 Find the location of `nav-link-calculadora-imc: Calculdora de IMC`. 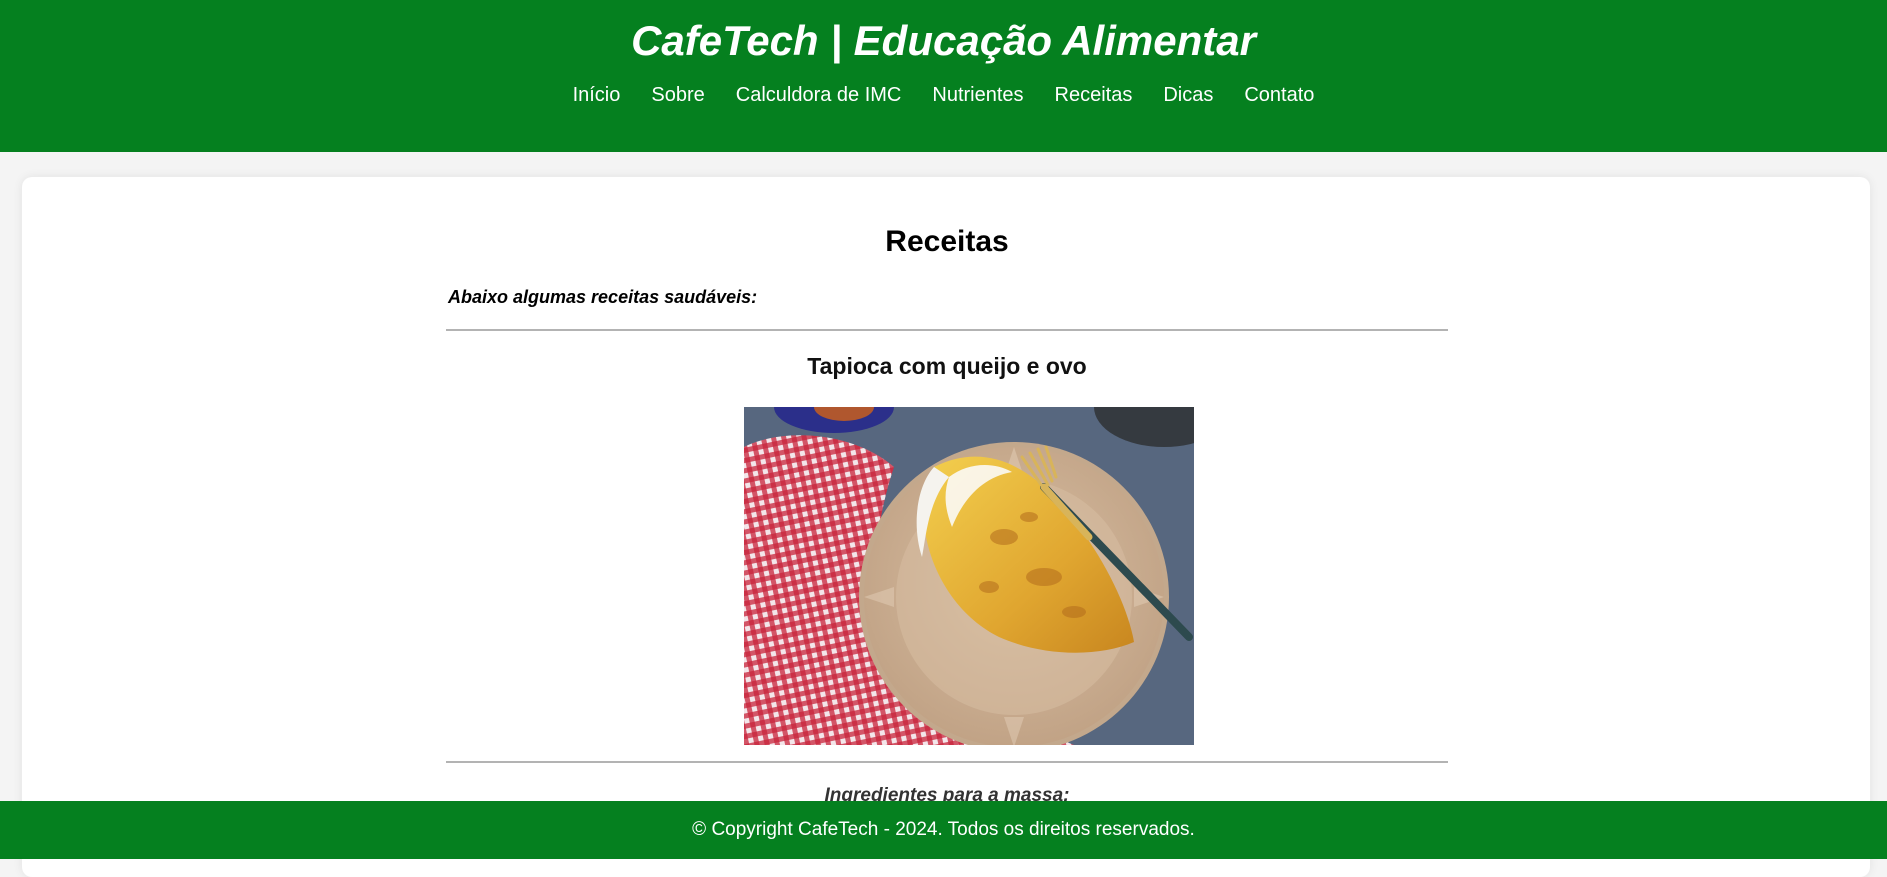

nav-link-calculadora-imc: Calculdora de IMC is located at coordinates (819, 95).